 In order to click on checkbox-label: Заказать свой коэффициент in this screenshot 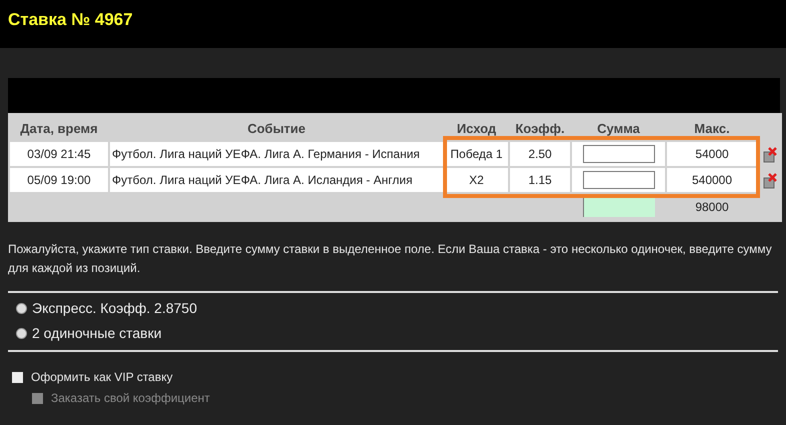, I will do `click(130, 398)`.